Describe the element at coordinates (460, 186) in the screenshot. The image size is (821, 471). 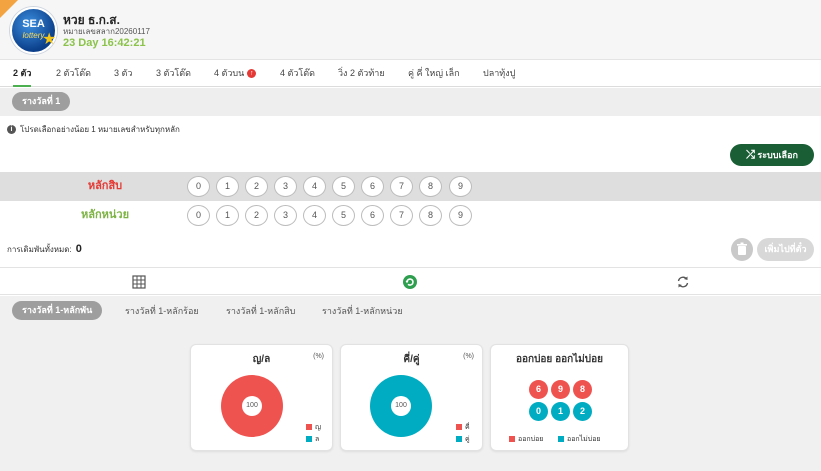
I see `tens-digit: 9` at that location.